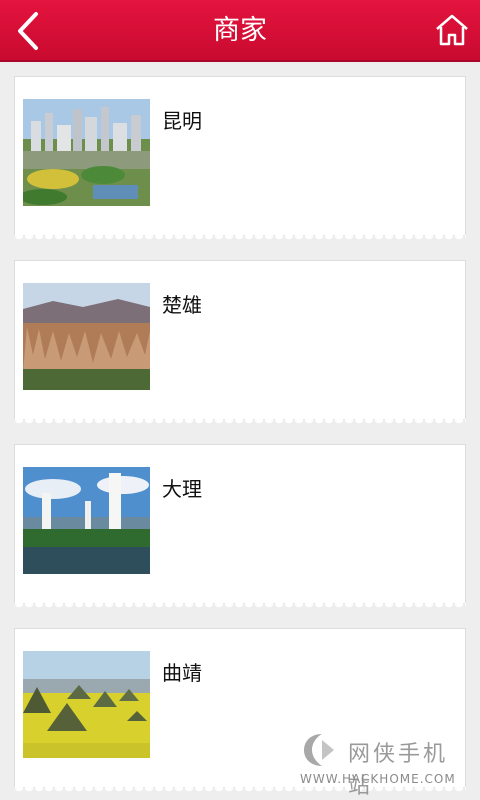 The width and height of the screenshot is (480, 800). What do you see at coordinates (182, 673) in the screenshot?
I see `merchant-name: 曲靖` at bounding box center [182, 673].